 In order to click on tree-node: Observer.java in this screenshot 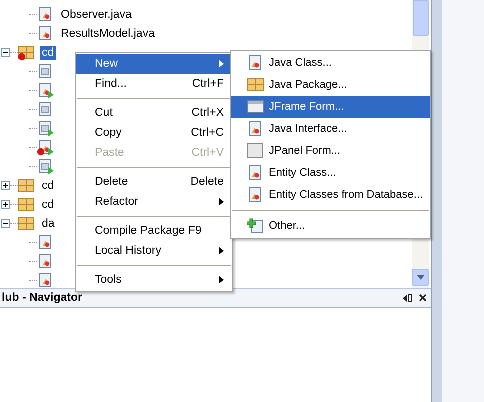, I will do `click(96, 15)`.